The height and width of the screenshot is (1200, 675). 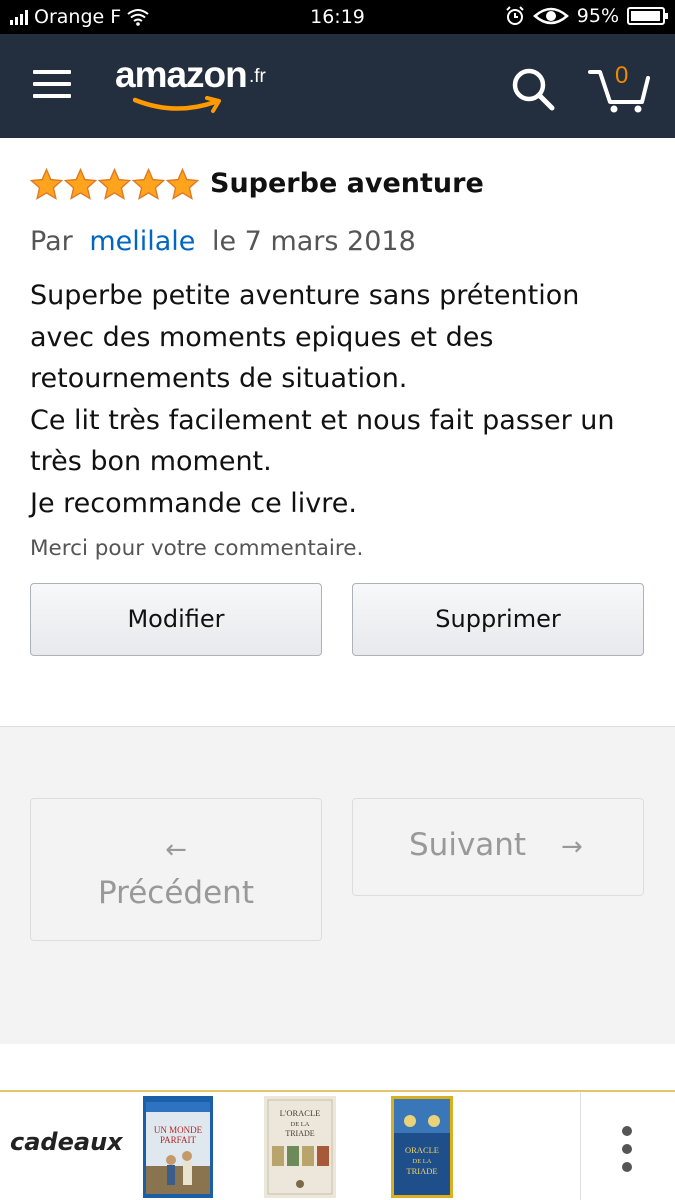 I want to click on modify-button: Modifier, so click(x=176, y=619).